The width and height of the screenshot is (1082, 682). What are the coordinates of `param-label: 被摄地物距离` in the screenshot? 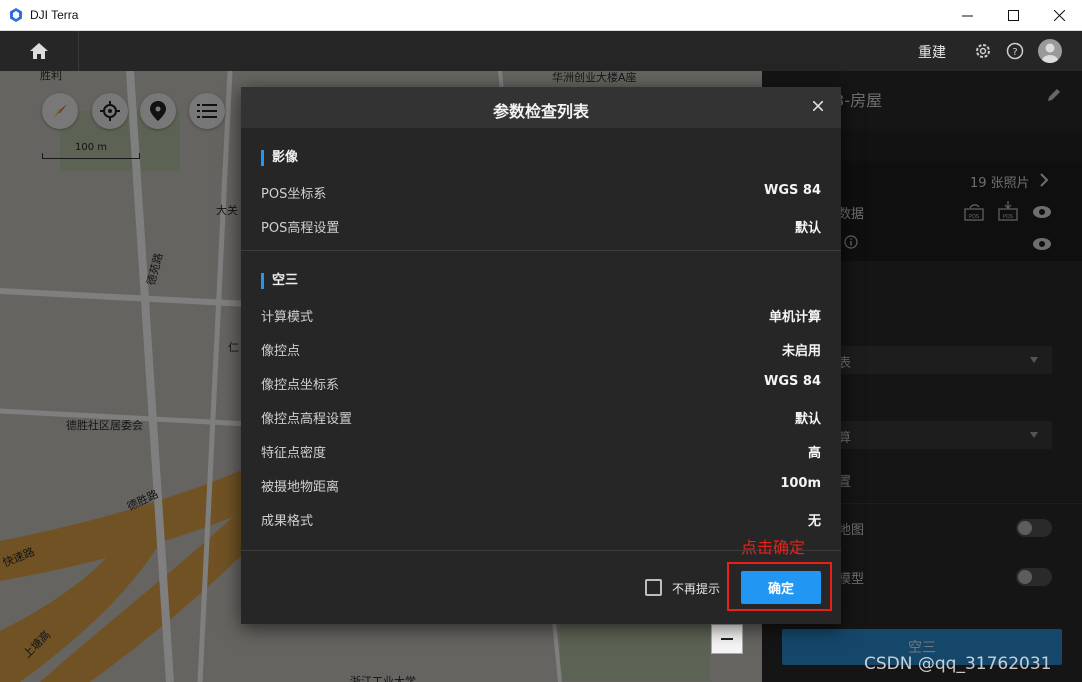 It's located at (300, 487).